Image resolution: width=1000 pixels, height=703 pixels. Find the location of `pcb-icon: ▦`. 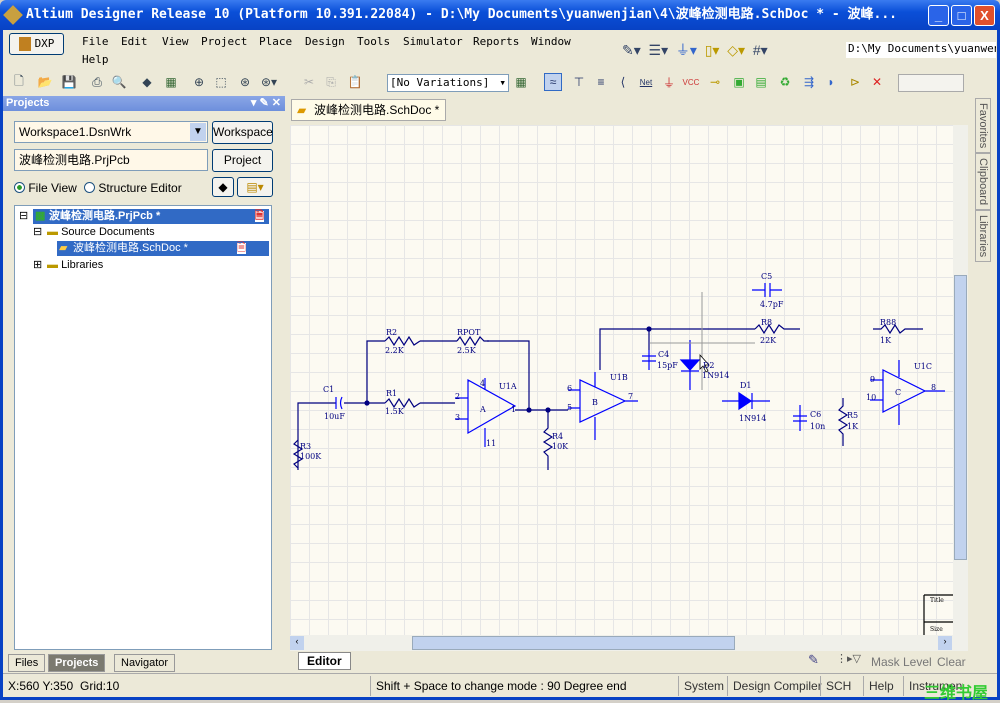

pcb-icon: ▦ is located at coordinates (171, 82).